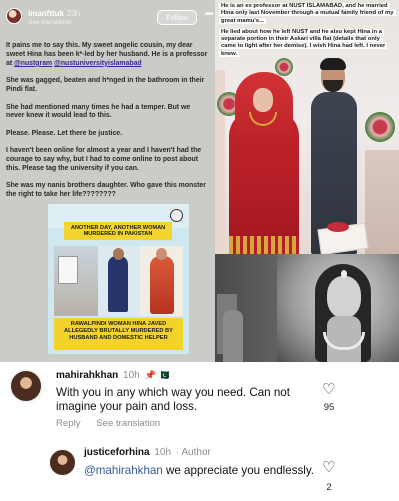 This screenshot has height=501, width=399. I want to click on news-photo-woman, so click(161, 281).